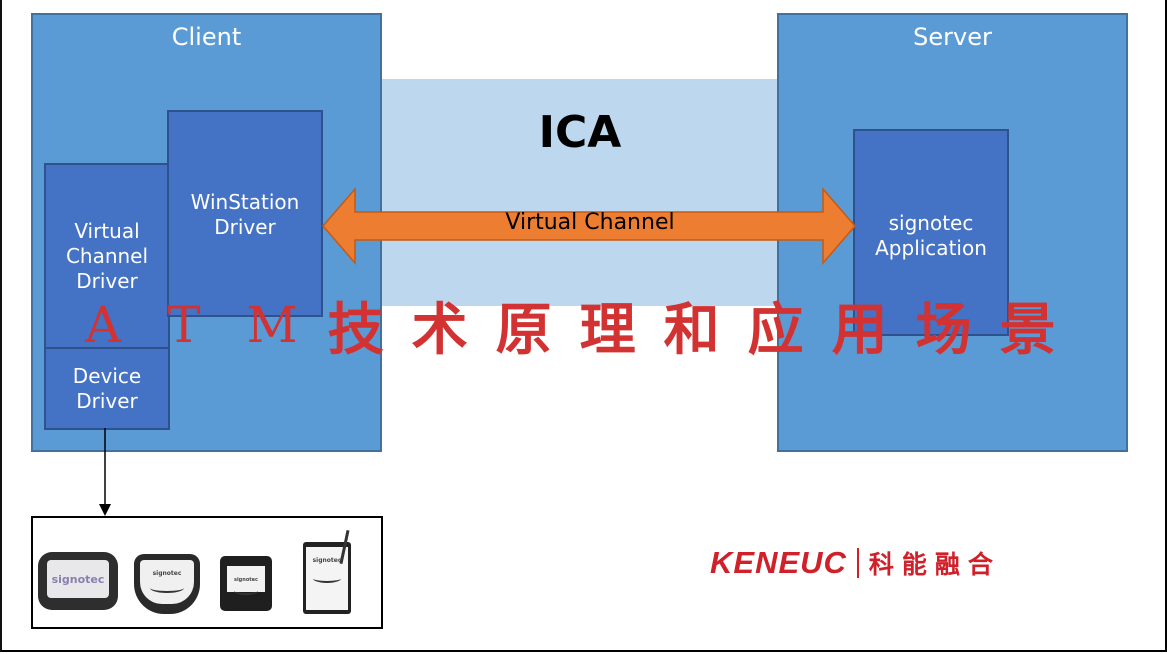 This screenshot has width=1167, height=654. I want to click on overlay-title-char: 和, so click(691, 330).